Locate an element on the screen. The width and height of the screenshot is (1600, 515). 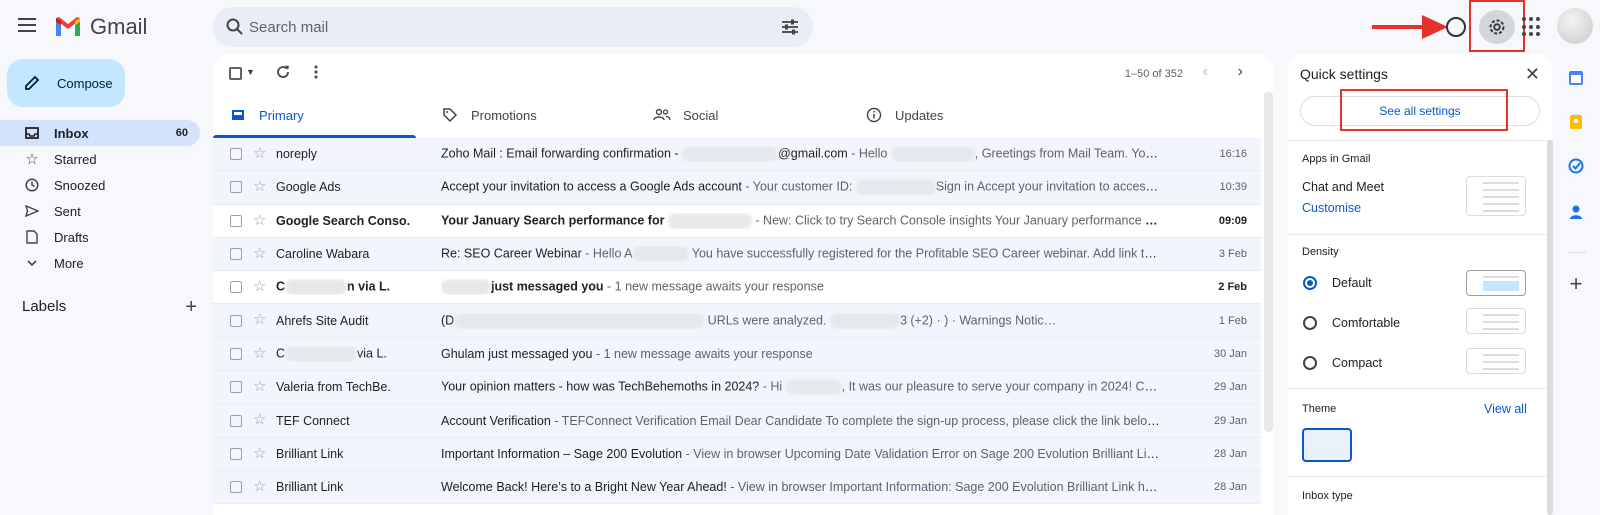
previous-page-icon: ‹ is located at coordinates (1205, 72).